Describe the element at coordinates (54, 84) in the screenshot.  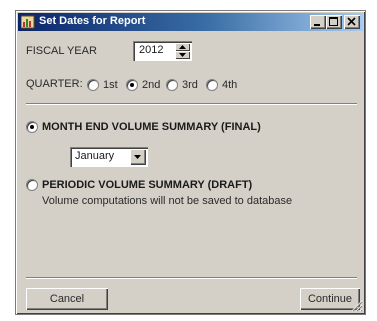
I see `quarter-label: QUARTER:` at that location.